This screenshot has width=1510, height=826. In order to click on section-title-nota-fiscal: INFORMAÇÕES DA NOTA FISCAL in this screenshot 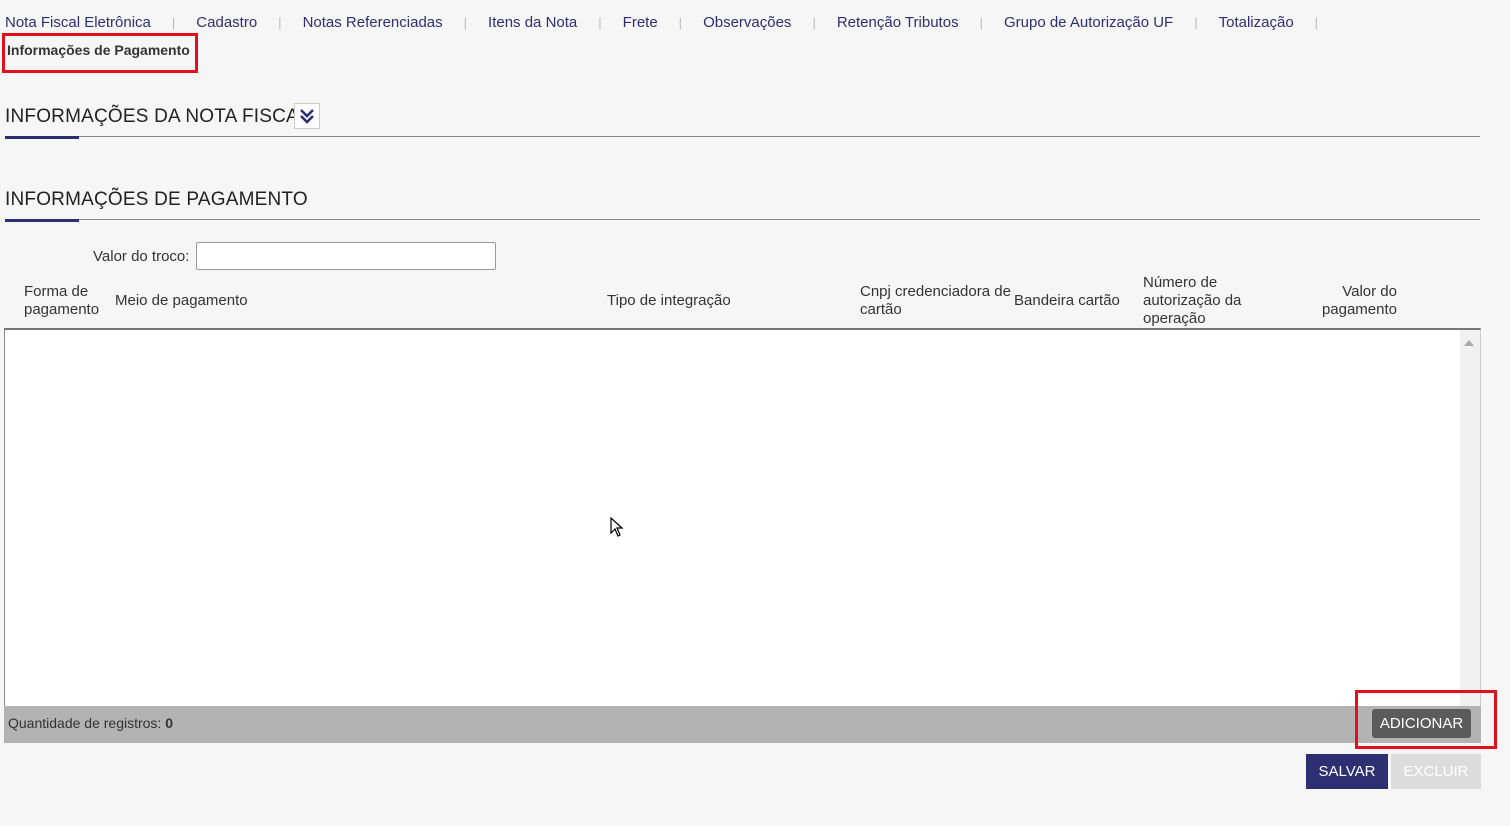, I will do `click(157, 116)`.